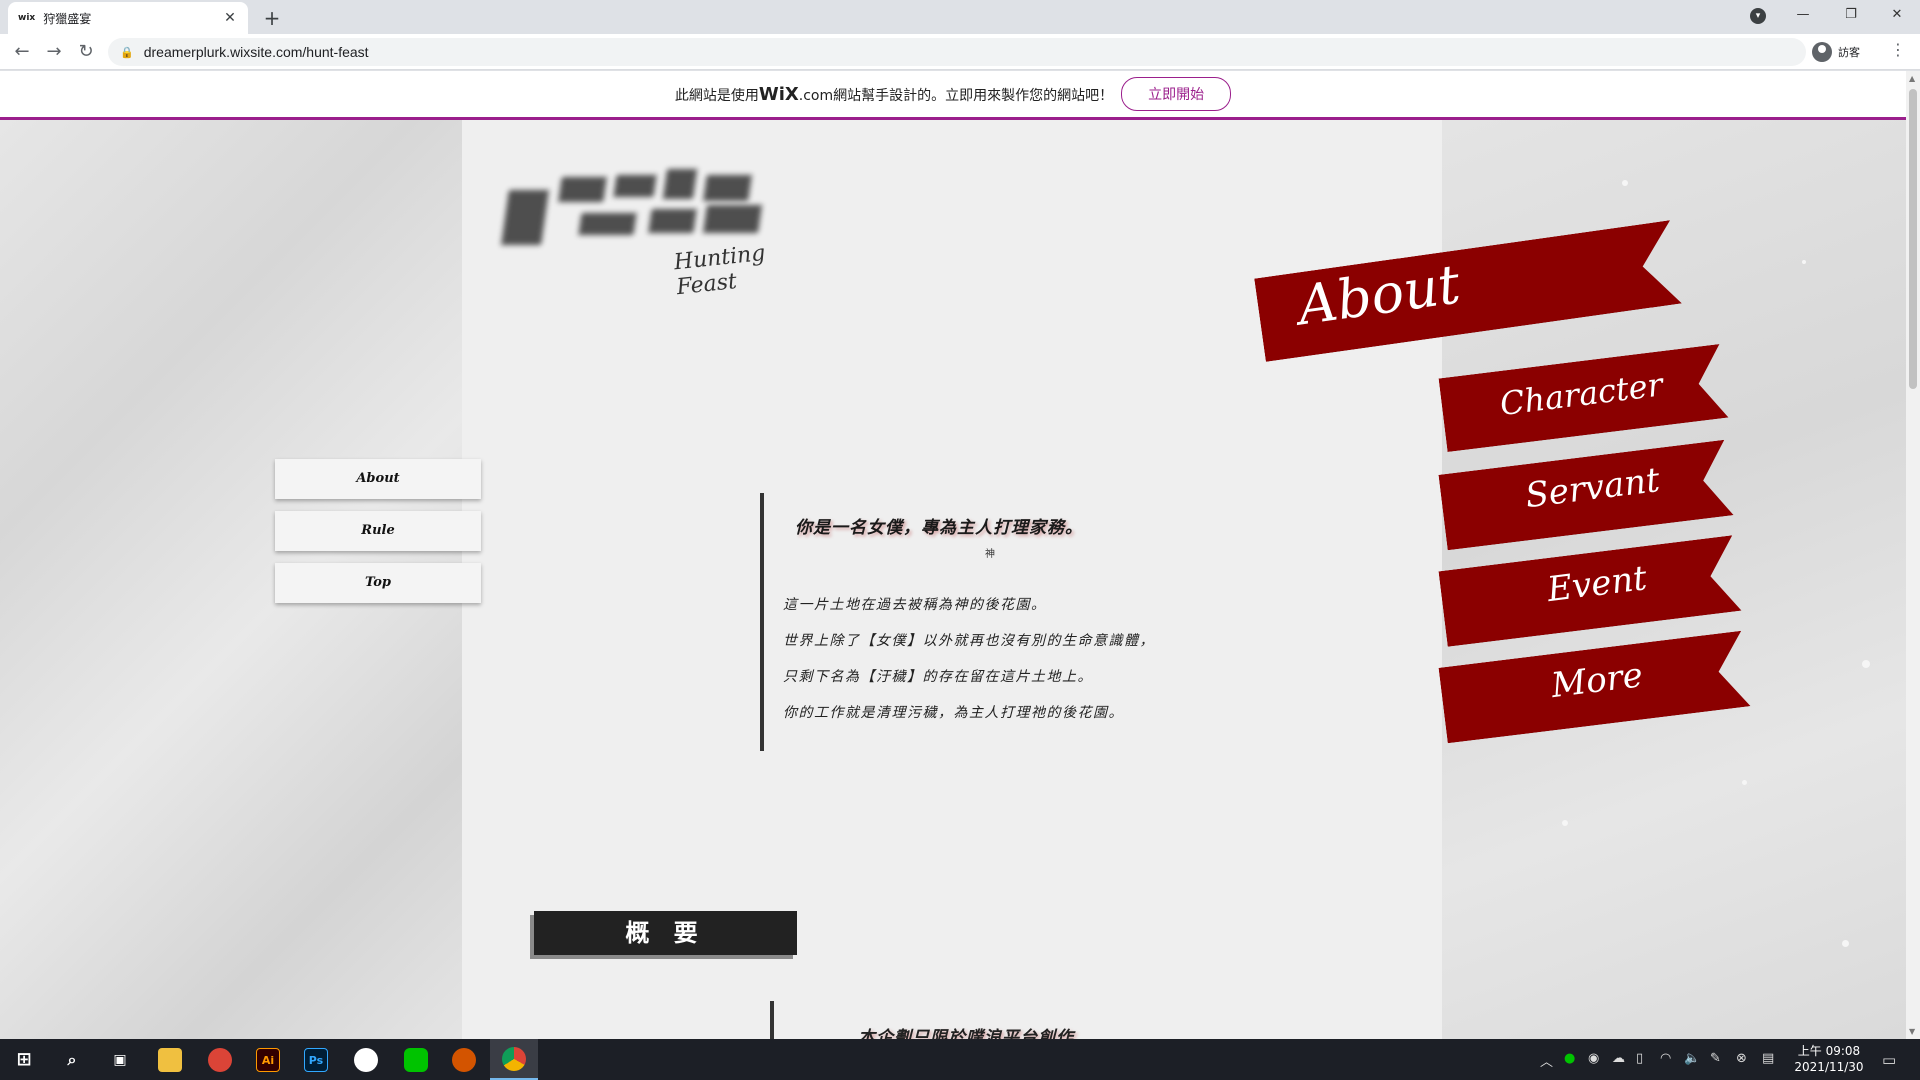 Image resolution: width=1920 pixels, height=1080 pixels. What do you see at coordinates (960, 17) in the screenshot?
I see `tab-strip: wix 狩獵盛宴 ✕ + ▾ — ❐ ✕` at bounding box center [960, 17].